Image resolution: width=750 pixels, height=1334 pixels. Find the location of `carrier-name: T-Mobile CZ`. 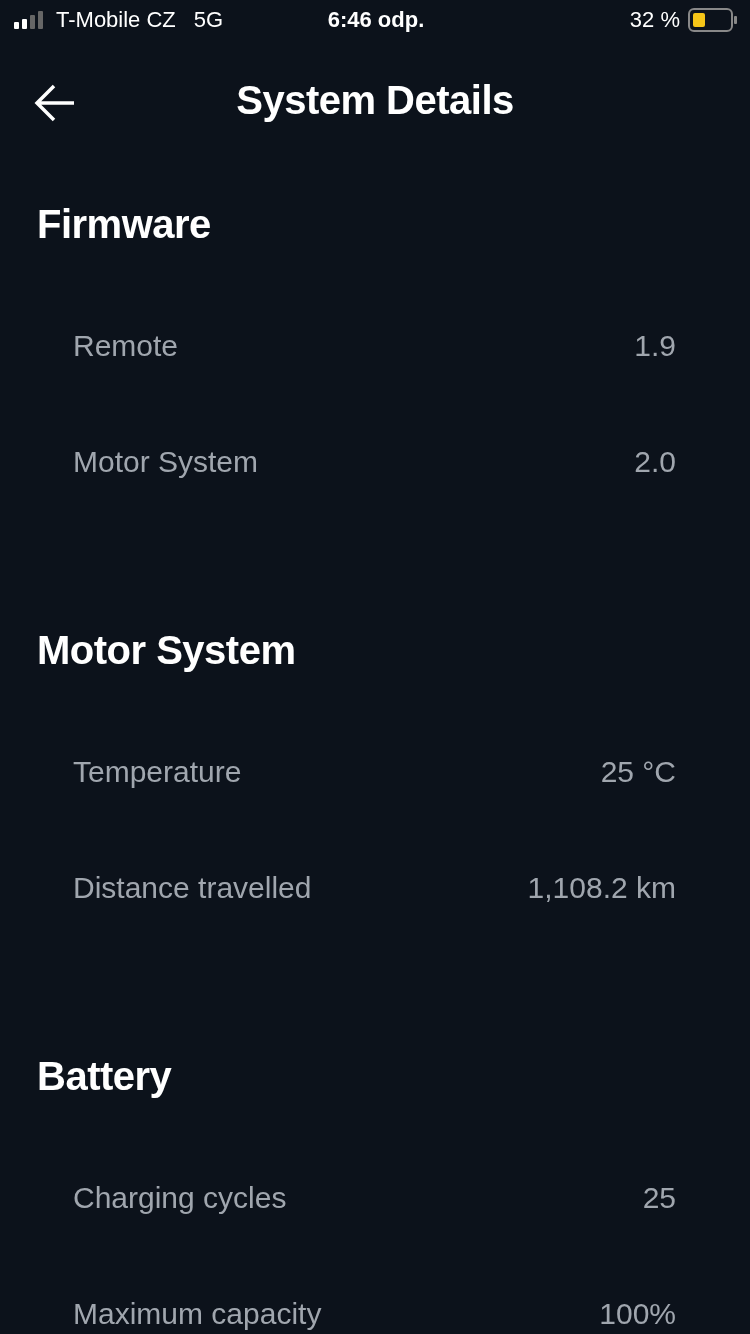

carrier-name: T-Mobile CZ is located at coordinates (116, 20).